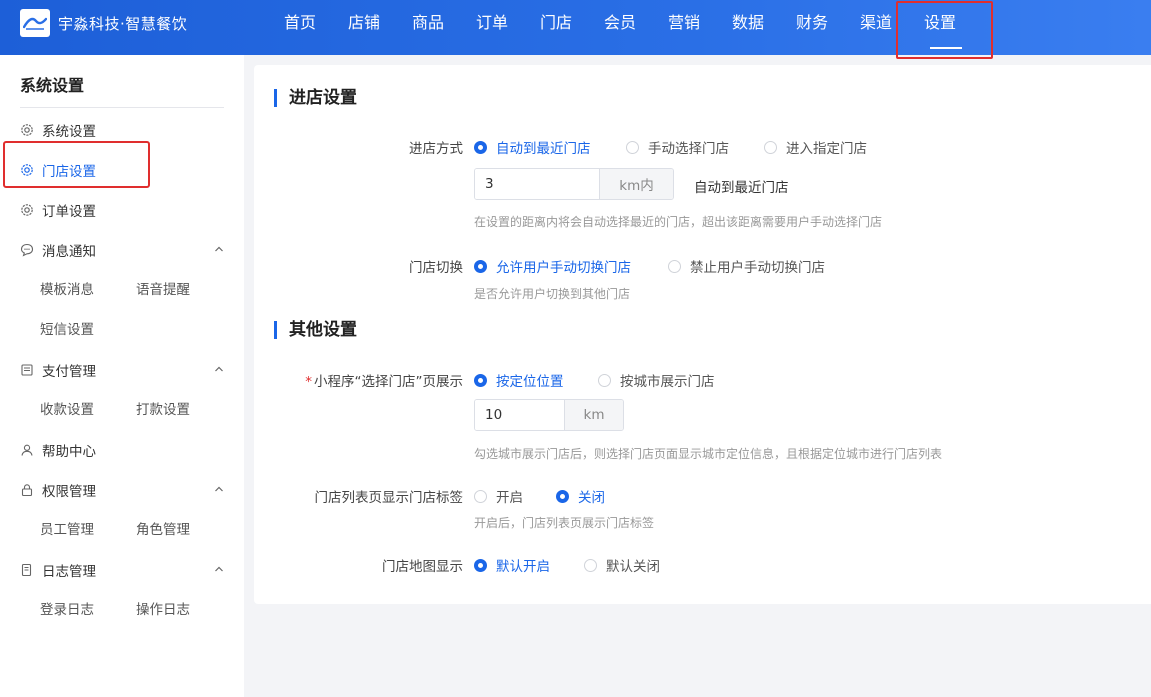 The width and height of the screenshot is (1151, 697). What do you see at coordinates (364, 27) in the screenshot?
I see `nav-shop: 店铺` at bounding box center [364, 27].